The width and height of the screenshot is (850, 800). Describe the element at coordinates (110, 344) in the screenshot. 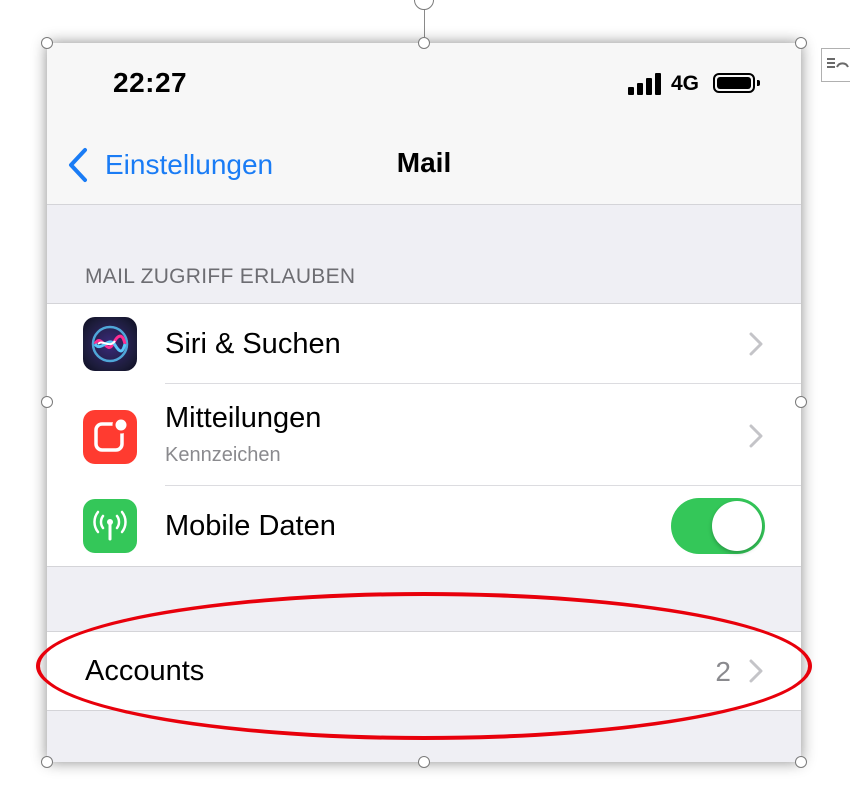

I see `siri-icon` at that location.